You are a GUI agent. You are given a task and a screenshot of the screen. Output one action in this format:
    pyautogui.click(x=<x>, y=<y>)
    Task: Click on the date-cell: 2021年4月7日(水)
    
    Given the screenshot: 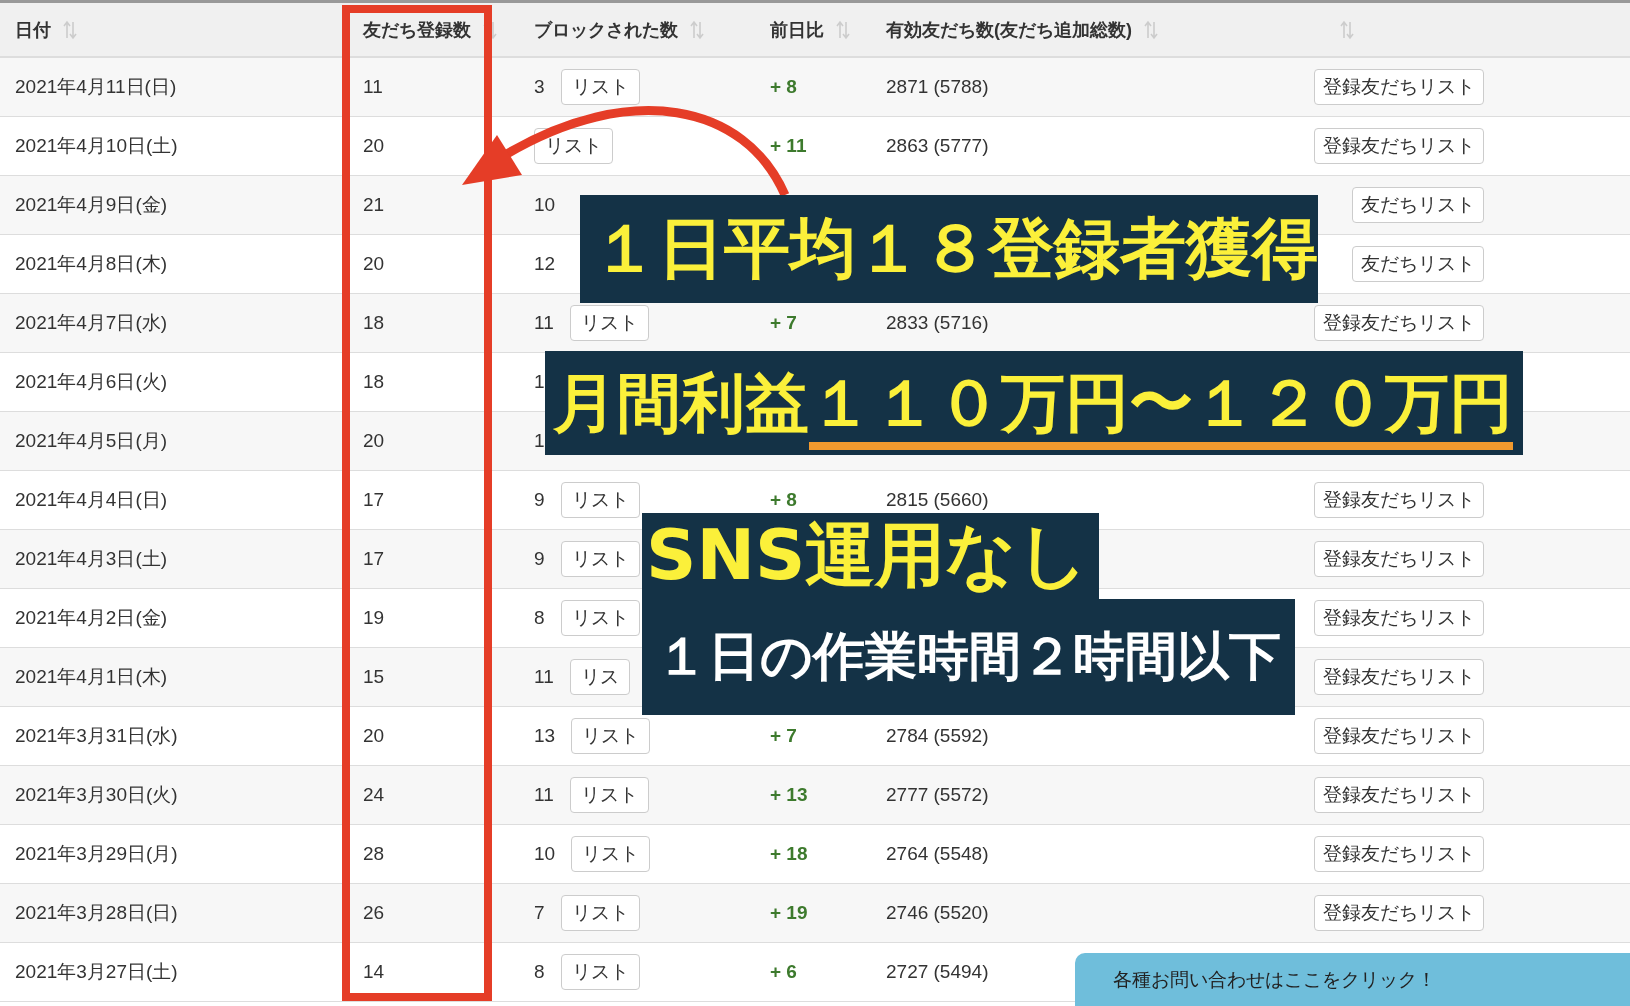 What is the action you would take?
    pyautogui.click(x=91, y=322)
    